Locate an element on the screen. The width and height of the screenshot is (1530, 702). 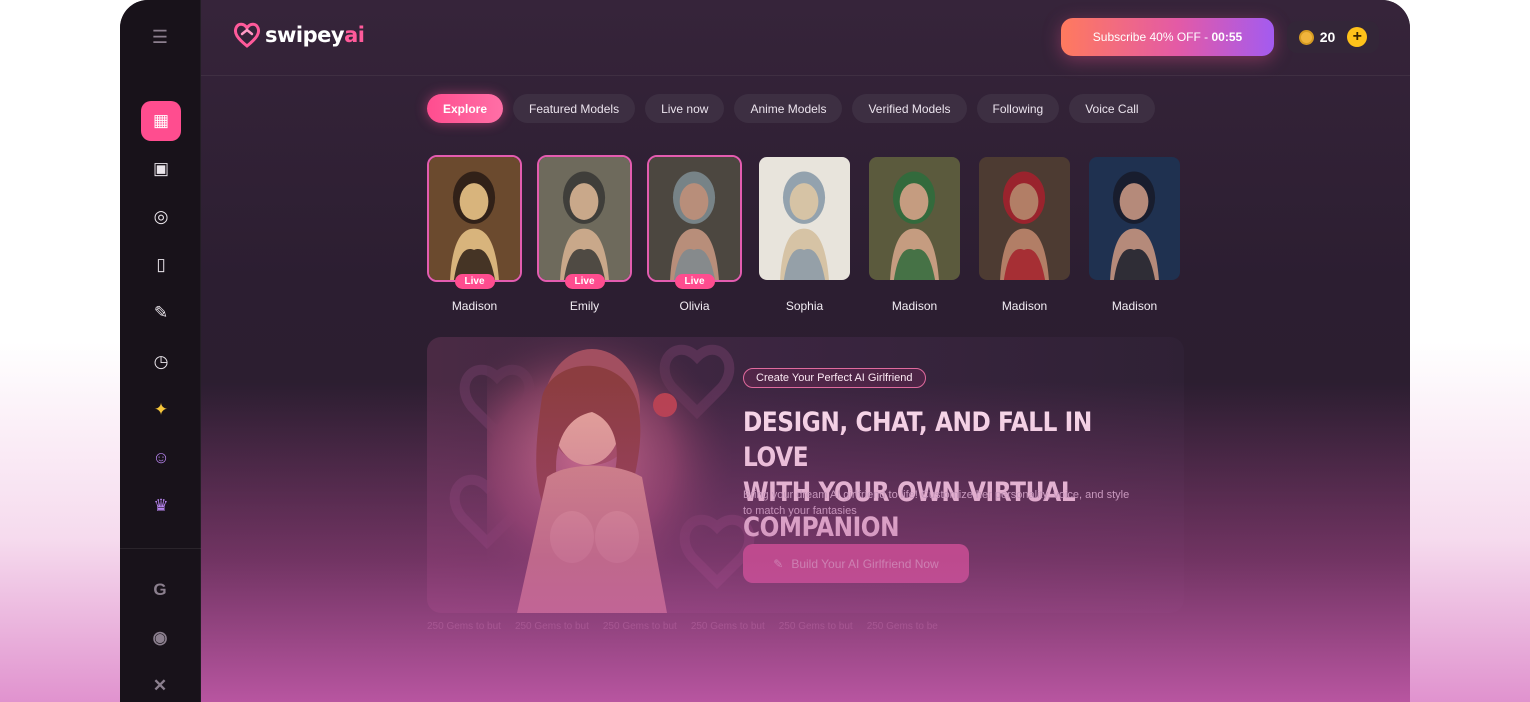
sidebar: ☰ ▦ ▣ ◎ ▯ ✎ ◷ ✦ ☺ ♛ G ◉ ✕ is located at coordinates (160, 351).